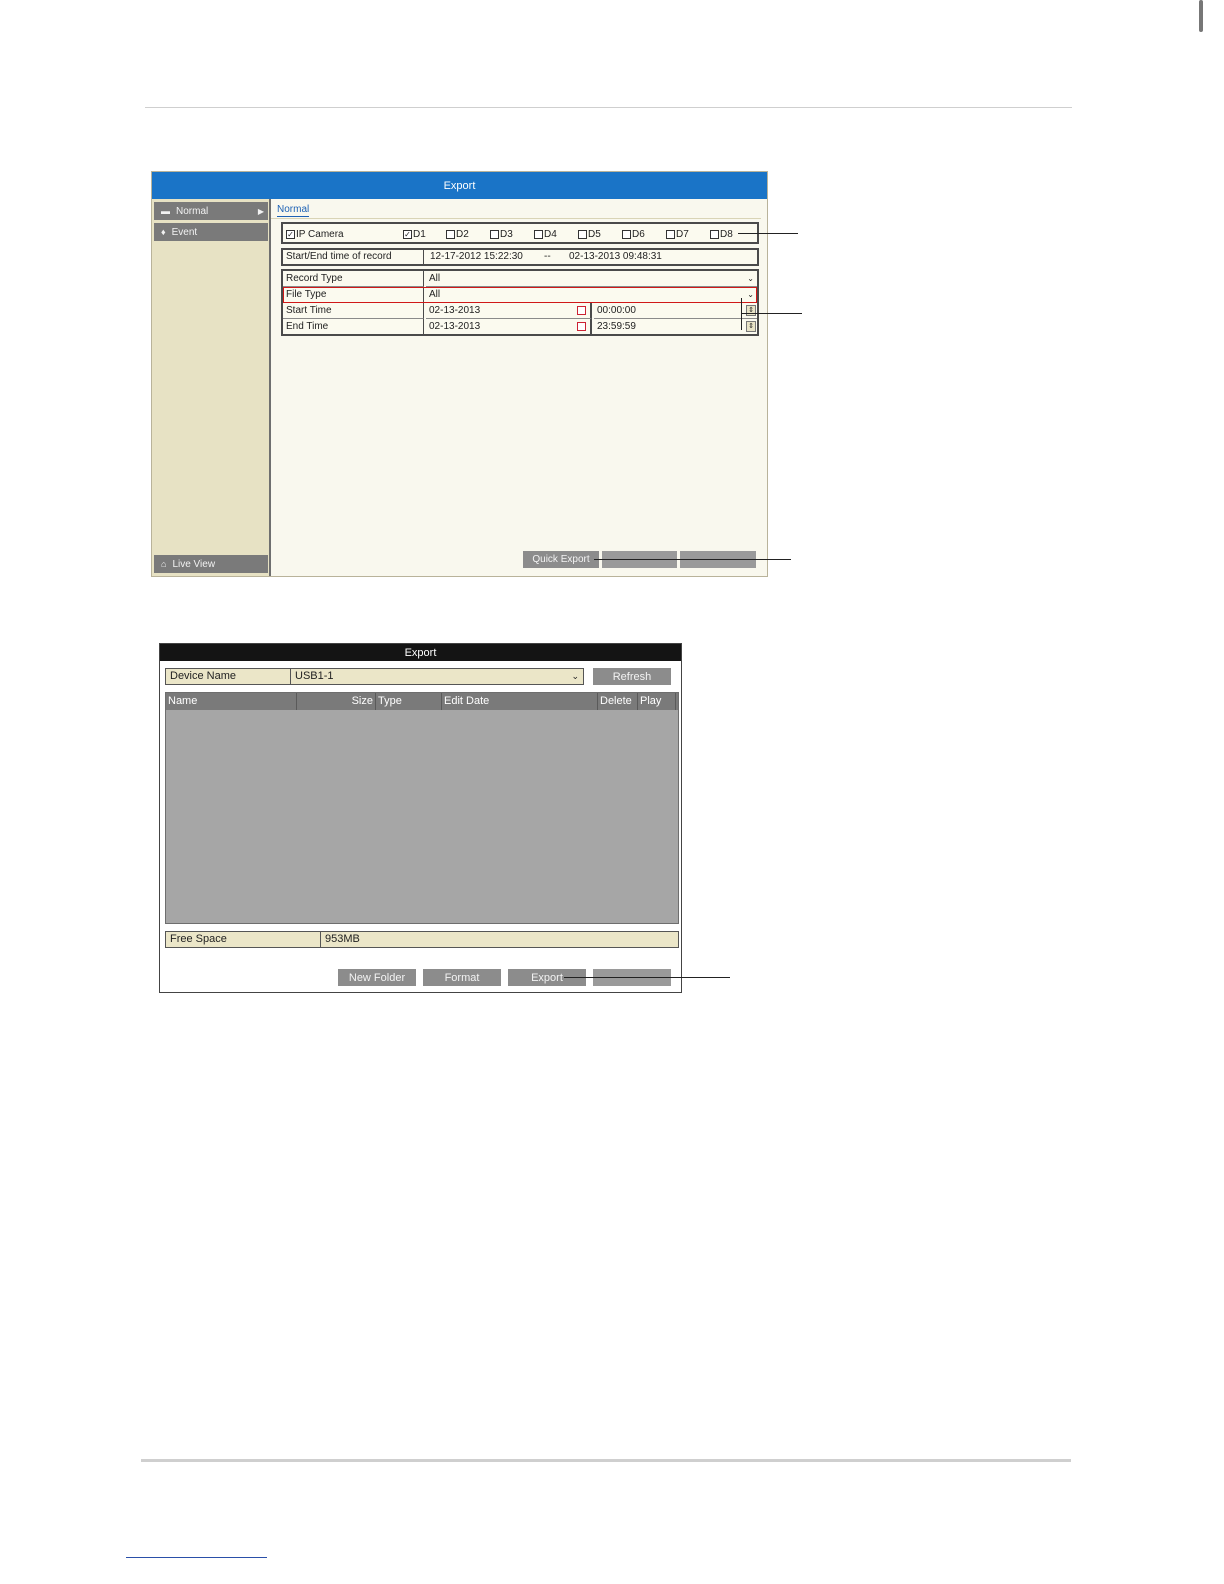  Describe the element at coordinates (591, 295) in the screenshot. I see `file-type-select: All ⌄` at that location.